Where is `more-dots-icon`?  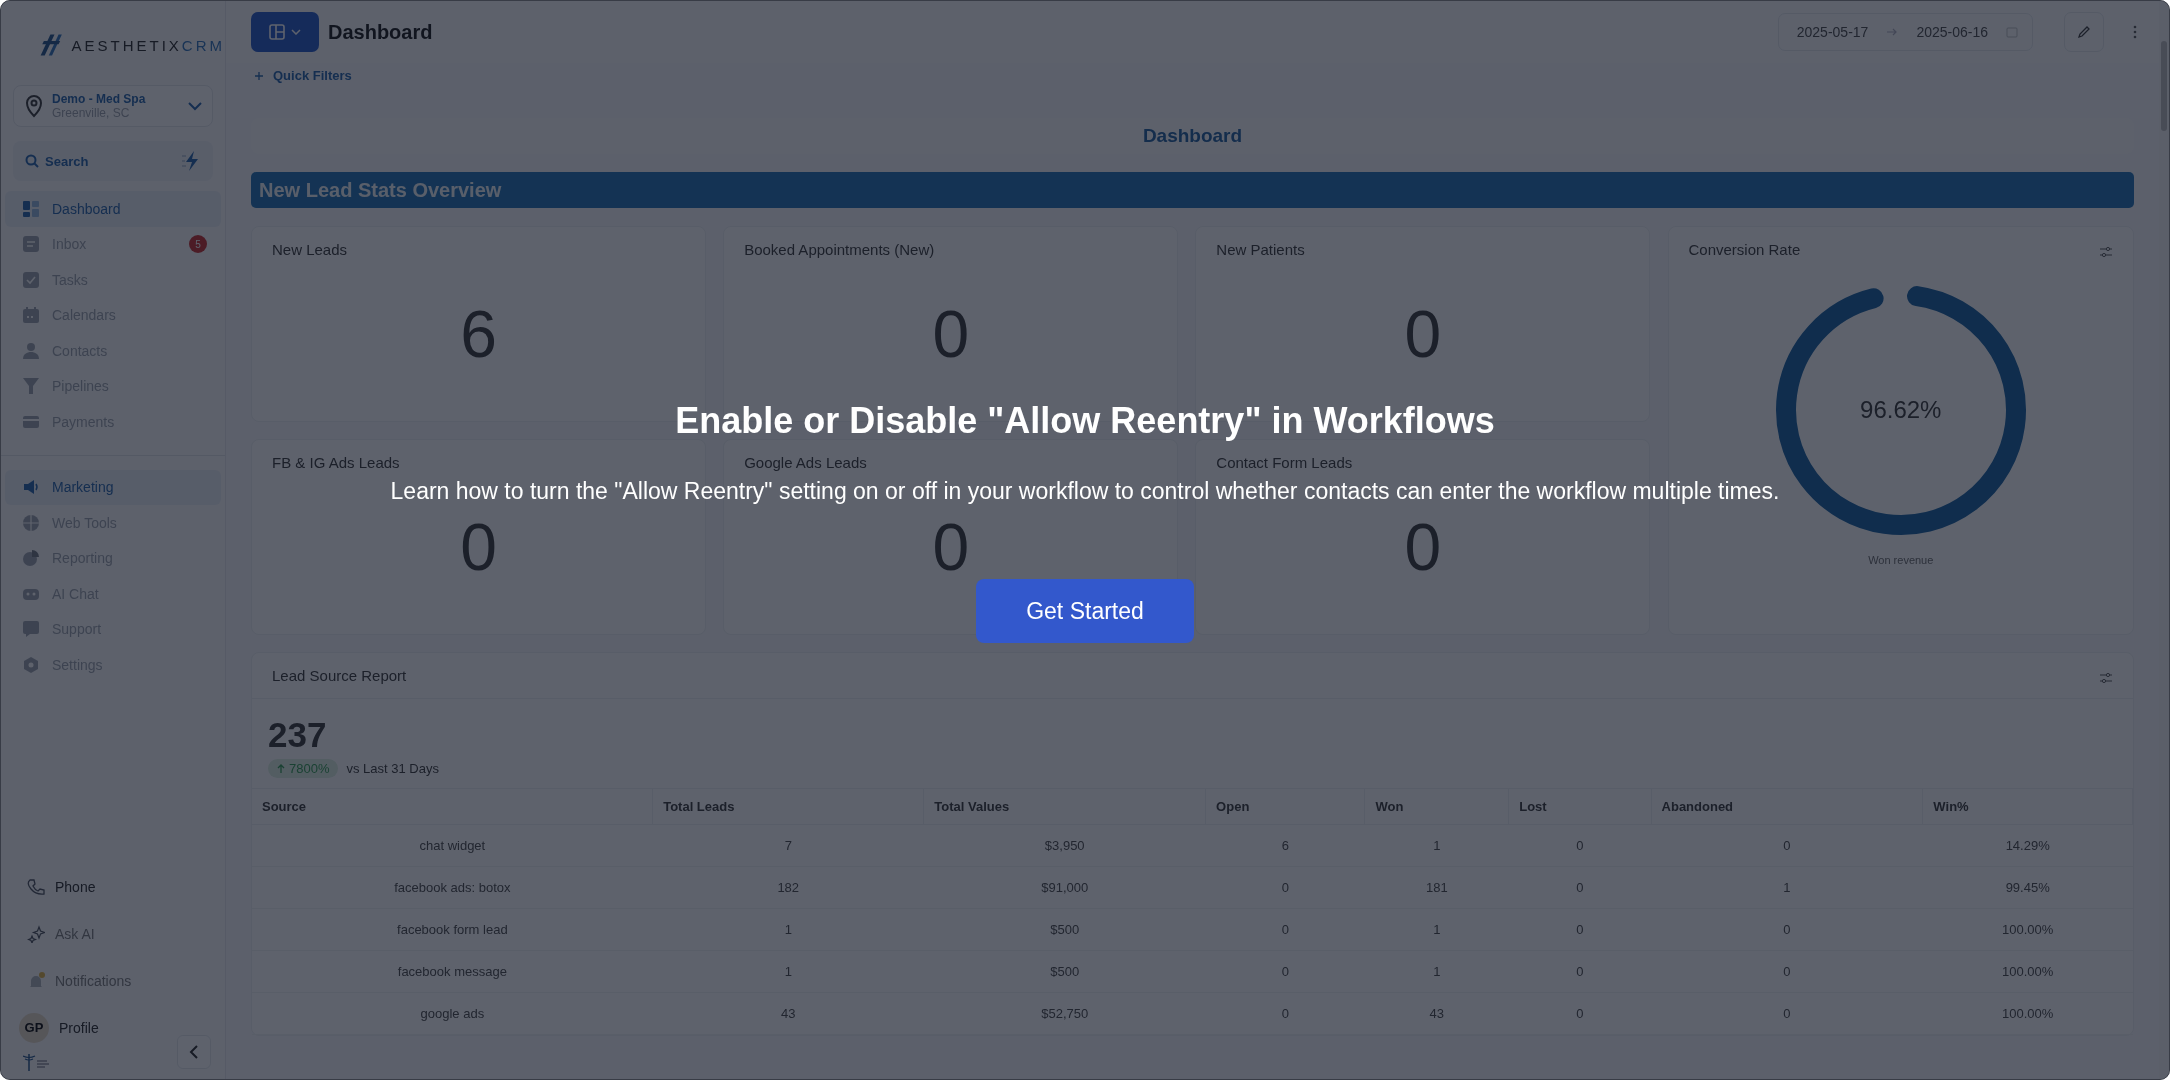
more-dots-icon is located at coordinates (2135, 32).